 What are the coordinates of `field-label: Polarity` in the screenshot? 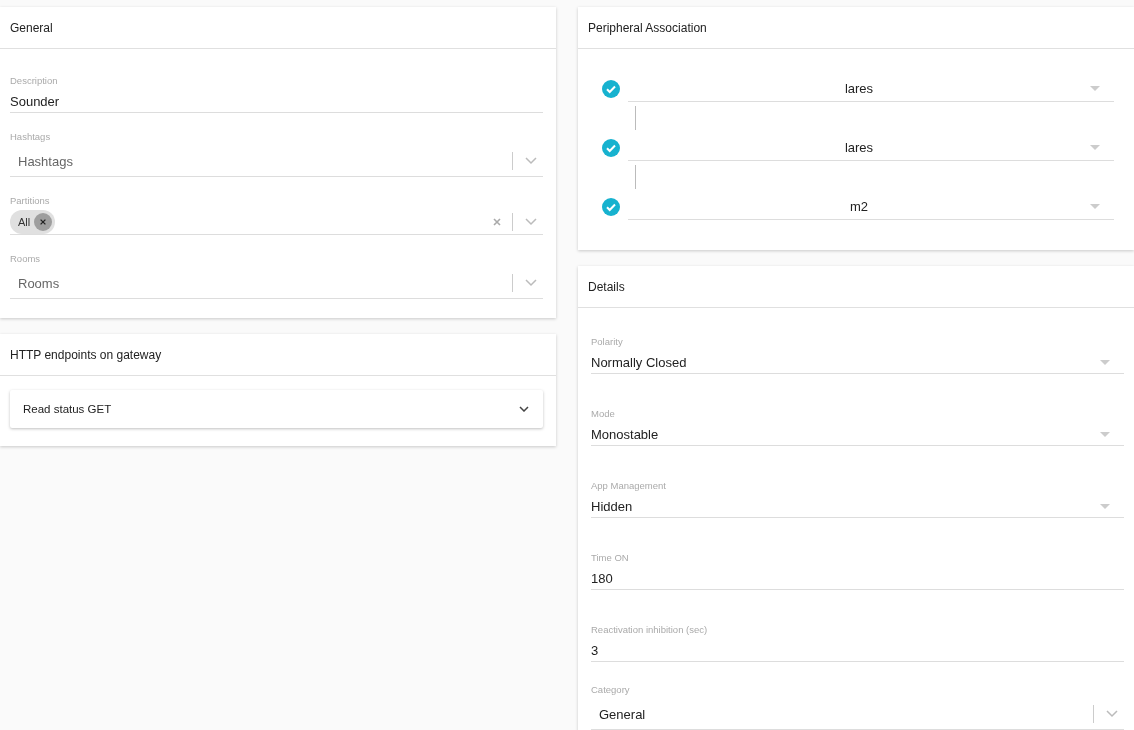 It's located at (607, 341).